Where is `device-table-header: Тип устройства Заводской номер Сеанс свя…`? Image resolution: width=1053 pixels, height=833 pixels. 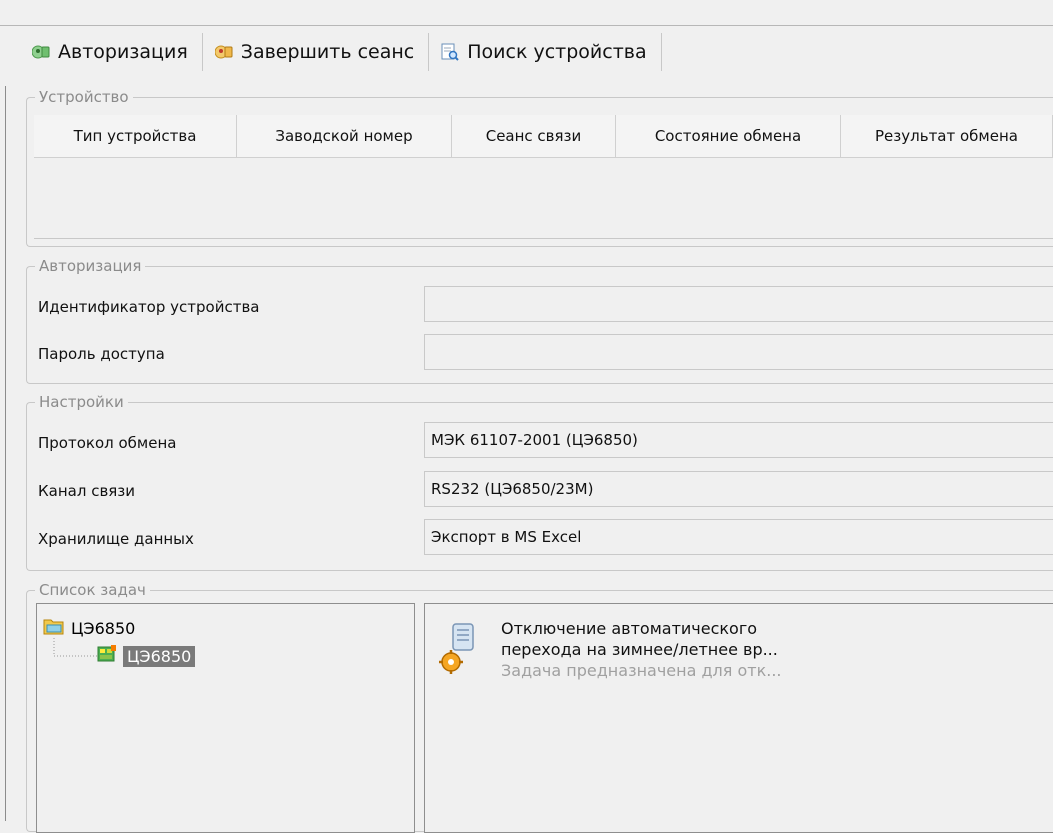
device-table-header: Тип устройства Заводской номер Сеанс свя… is located at coordinates (543, 136).